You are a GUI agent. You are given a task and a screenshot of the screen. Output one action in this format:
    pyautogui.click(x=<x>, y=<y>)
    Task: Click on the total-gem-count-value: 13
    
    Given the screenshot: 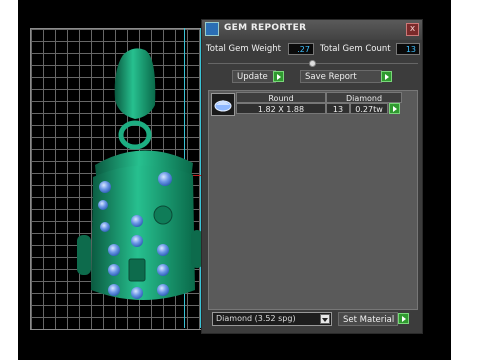 What is the action you would take?
    pyautogui.click(x=408, y=49)
    